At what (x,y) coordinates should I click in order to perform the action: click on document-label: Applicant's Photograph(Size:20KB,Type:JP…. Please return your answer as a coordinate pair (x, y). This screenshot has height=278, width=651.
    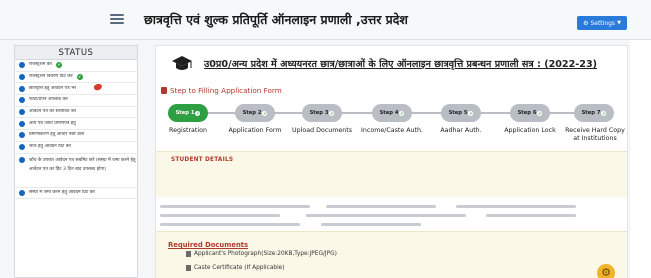
    Looking at the image, I should click on (265, 254).